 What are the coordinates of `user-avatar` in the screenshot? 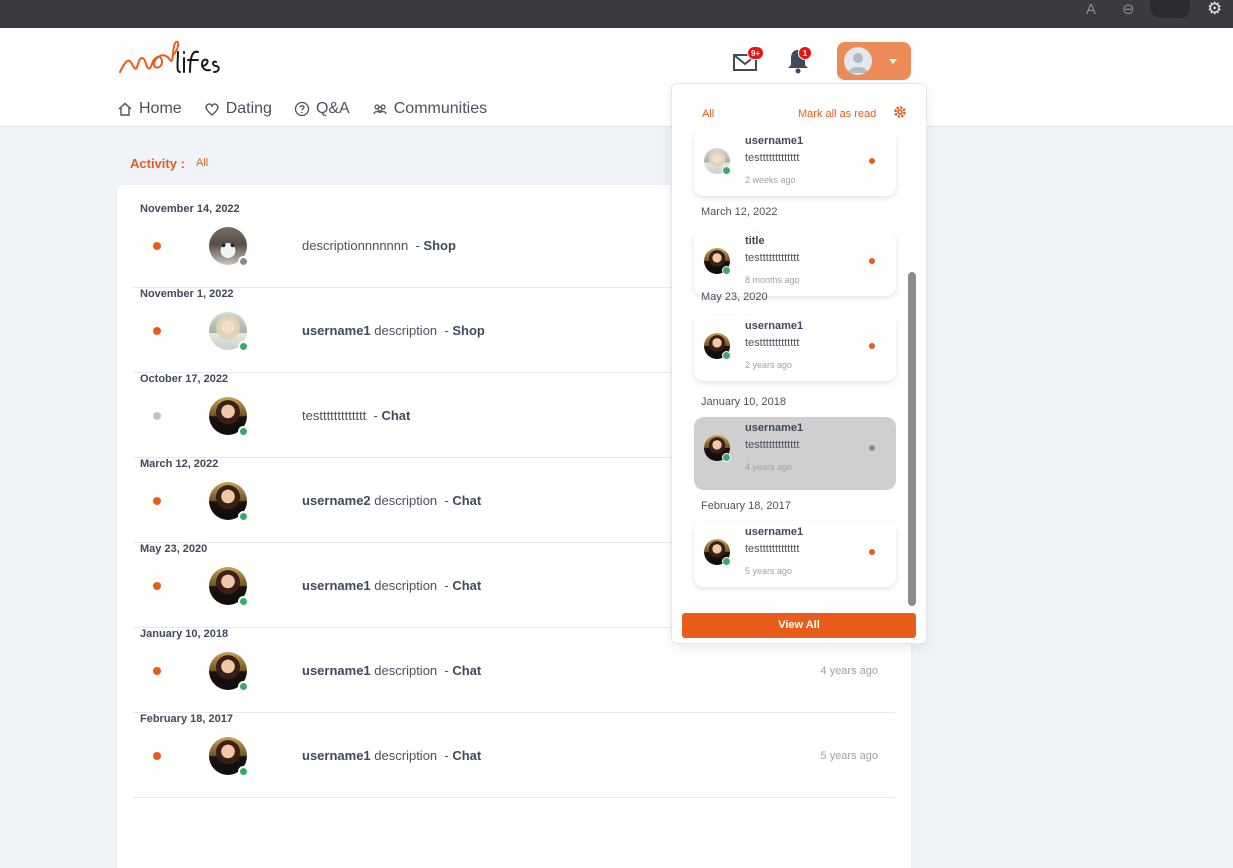 It's located at (858, 61).